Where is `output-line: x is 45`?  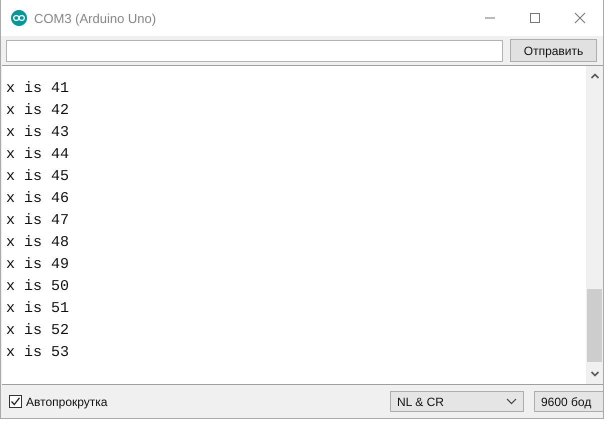 output-line: x is 45 is located at coordinates (38, 177).